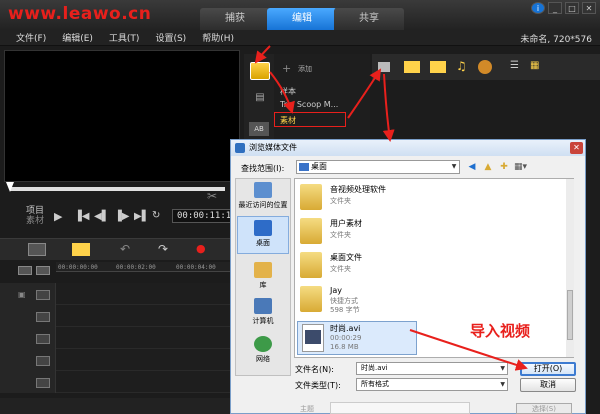 Image resolution: width=600 pixels, height=414 pixels. Describe the element at coordinates (282, 92) in the screenshot. I see `arrow-to-material` at that location.